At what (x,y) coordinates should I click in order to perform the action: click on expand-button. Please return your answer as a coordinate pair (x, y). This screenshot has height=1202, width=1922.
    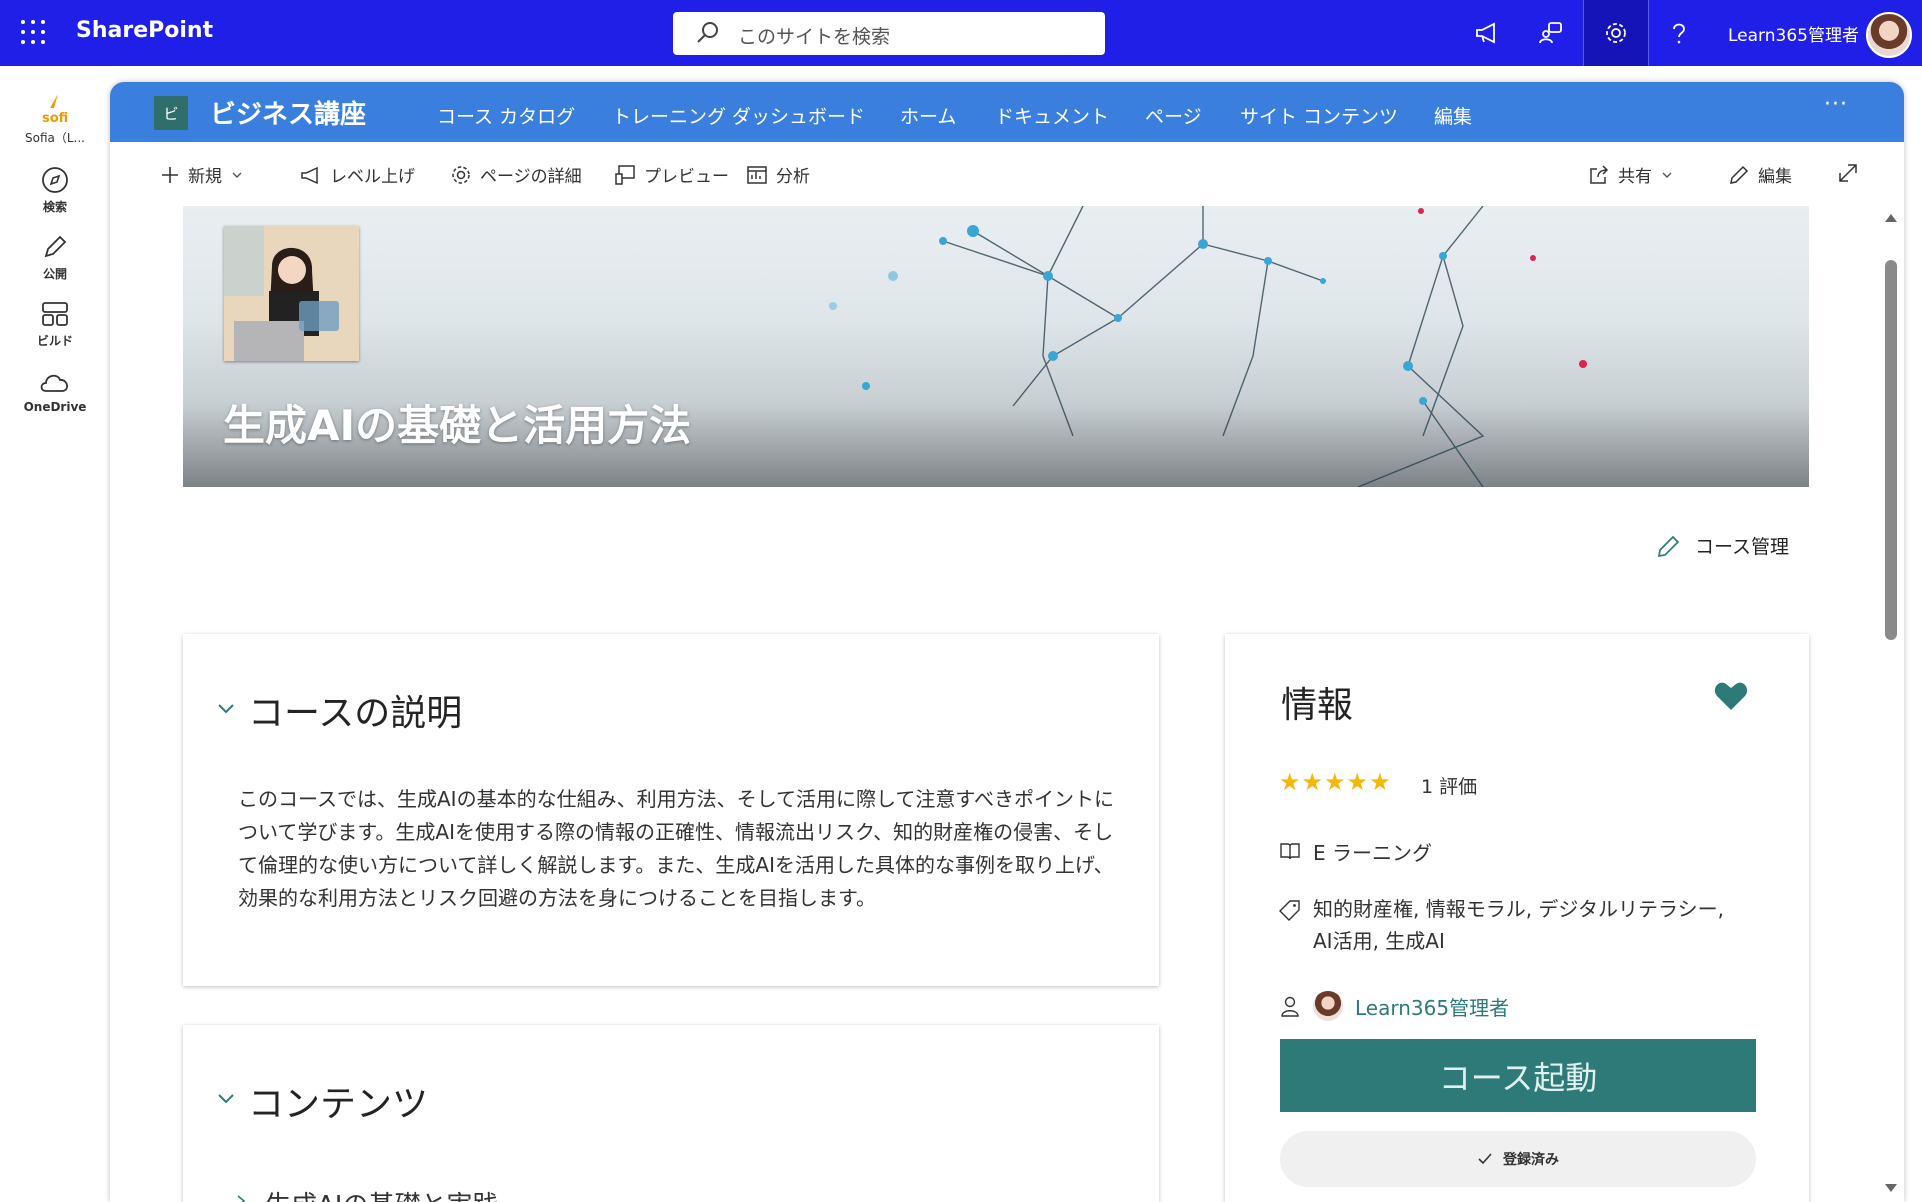
    Looking at the image, I should click on (1848, 173).